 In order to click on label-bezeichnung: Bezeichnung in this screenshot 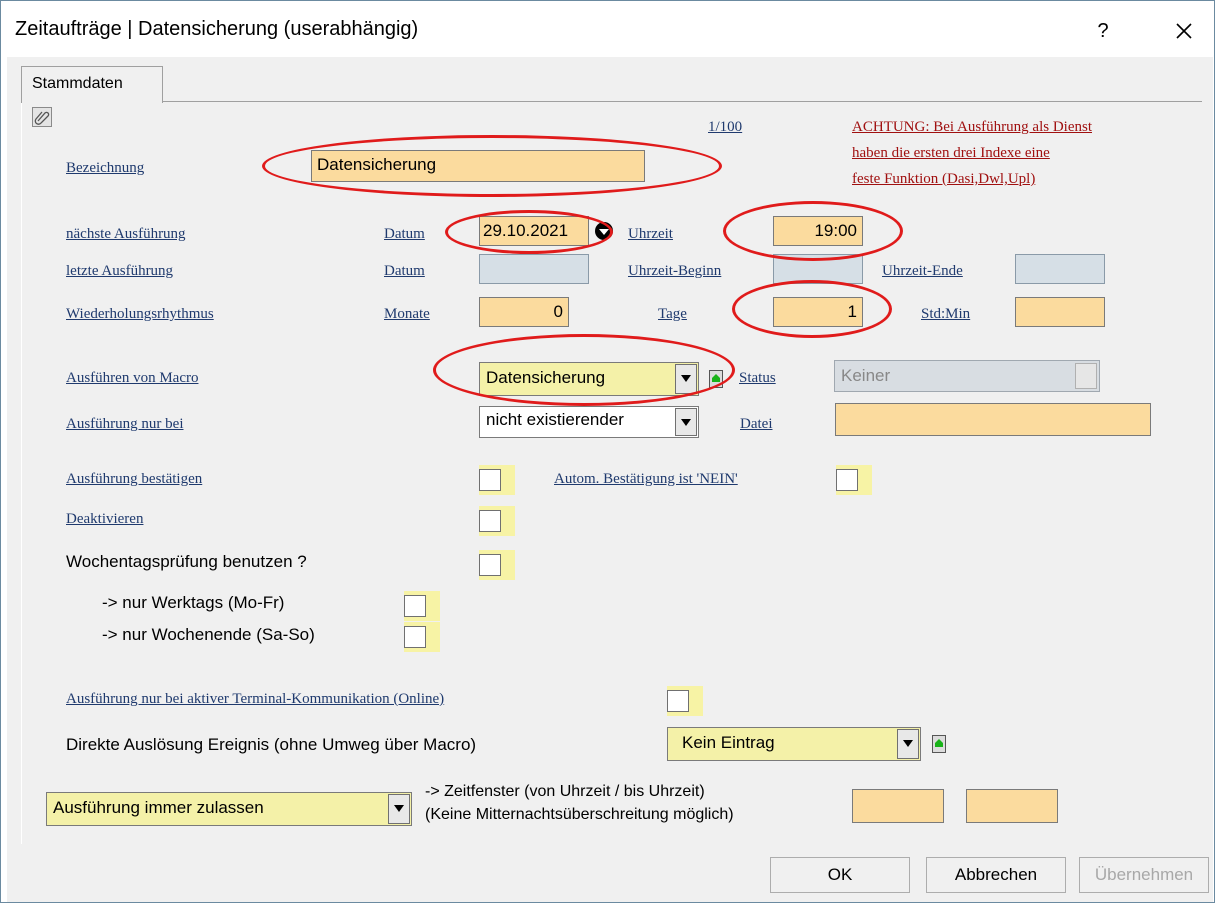, I will do `click(105, 168)`.